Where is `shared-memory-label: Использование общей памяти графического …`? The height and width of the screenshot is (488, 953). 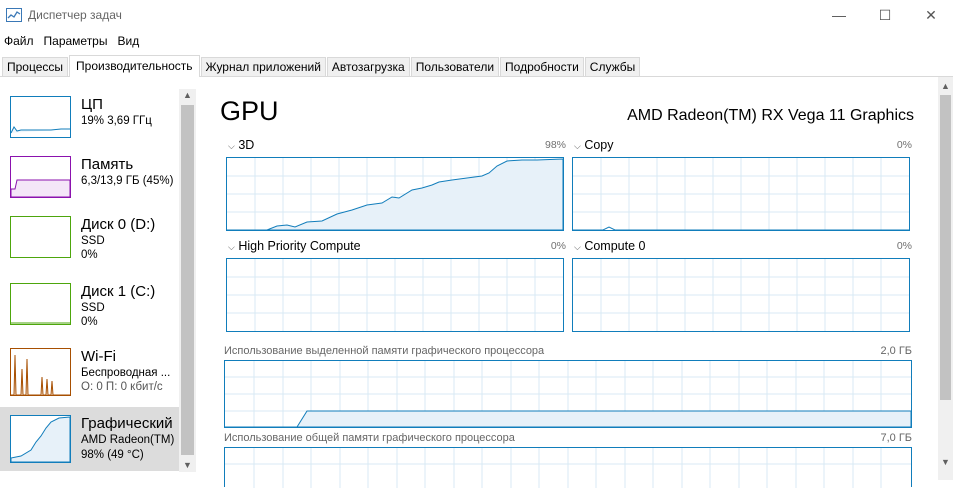
shared-memory-label: Использование общей памяти графического … is located at coordinates (369, 438).